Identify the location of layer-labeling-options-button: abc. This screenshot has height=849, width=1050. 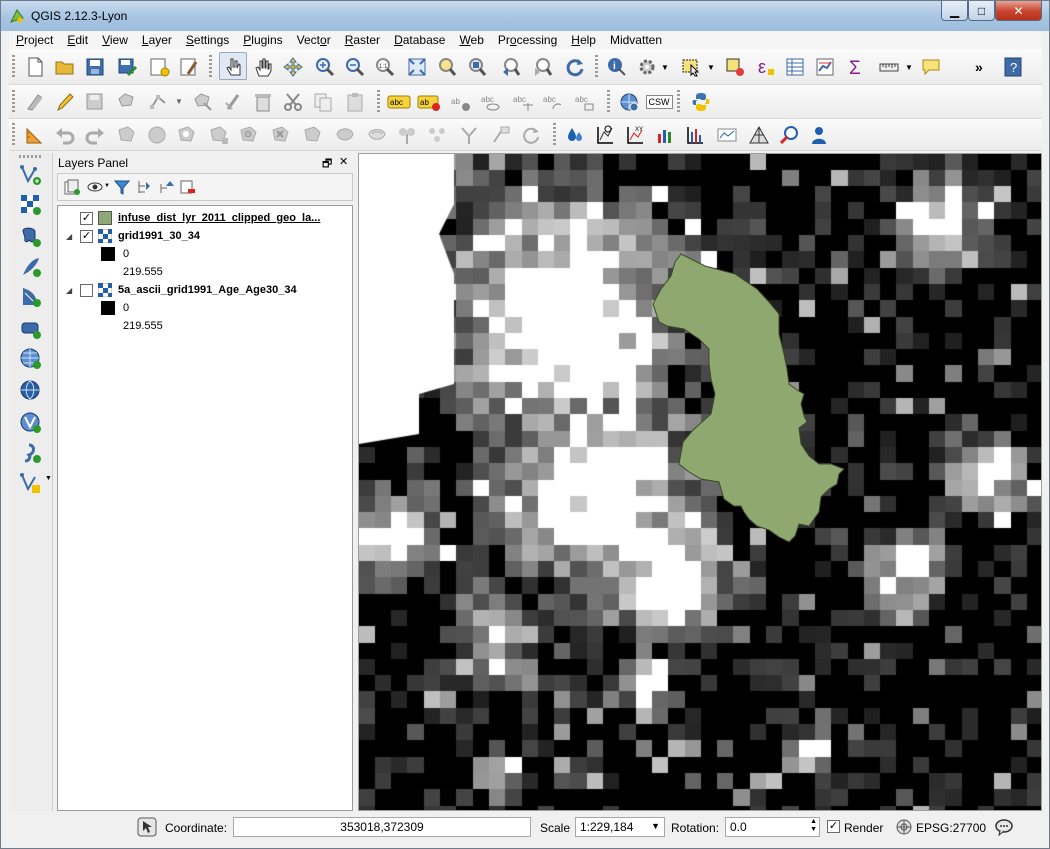
(399, 102).